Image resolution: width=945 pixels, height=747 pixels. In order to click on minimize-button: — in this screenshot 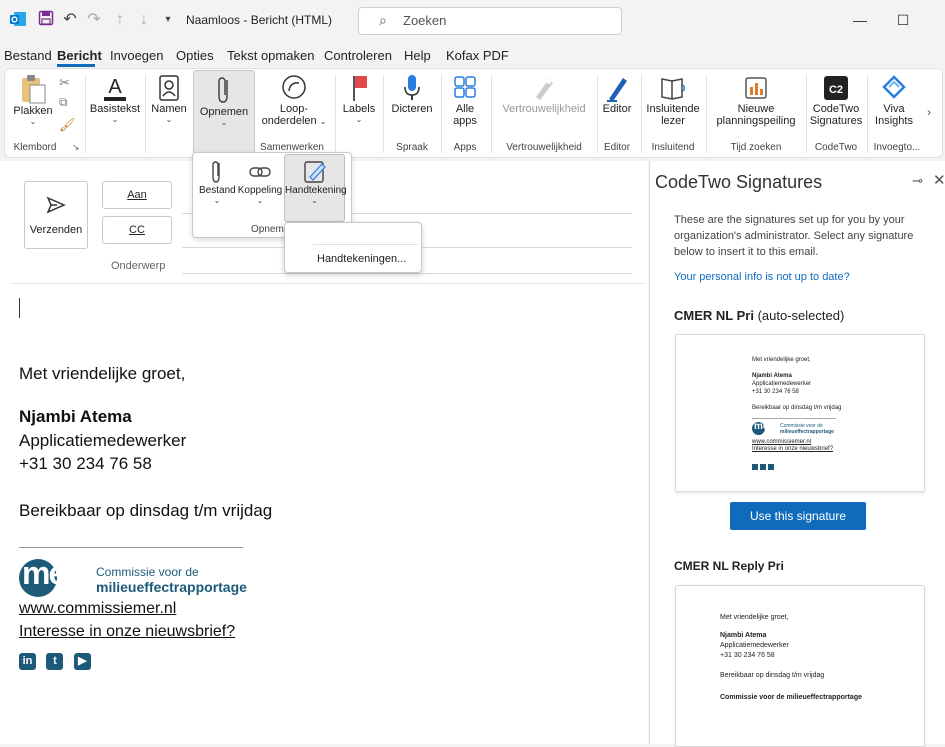, I will do `click(860, 20)`.